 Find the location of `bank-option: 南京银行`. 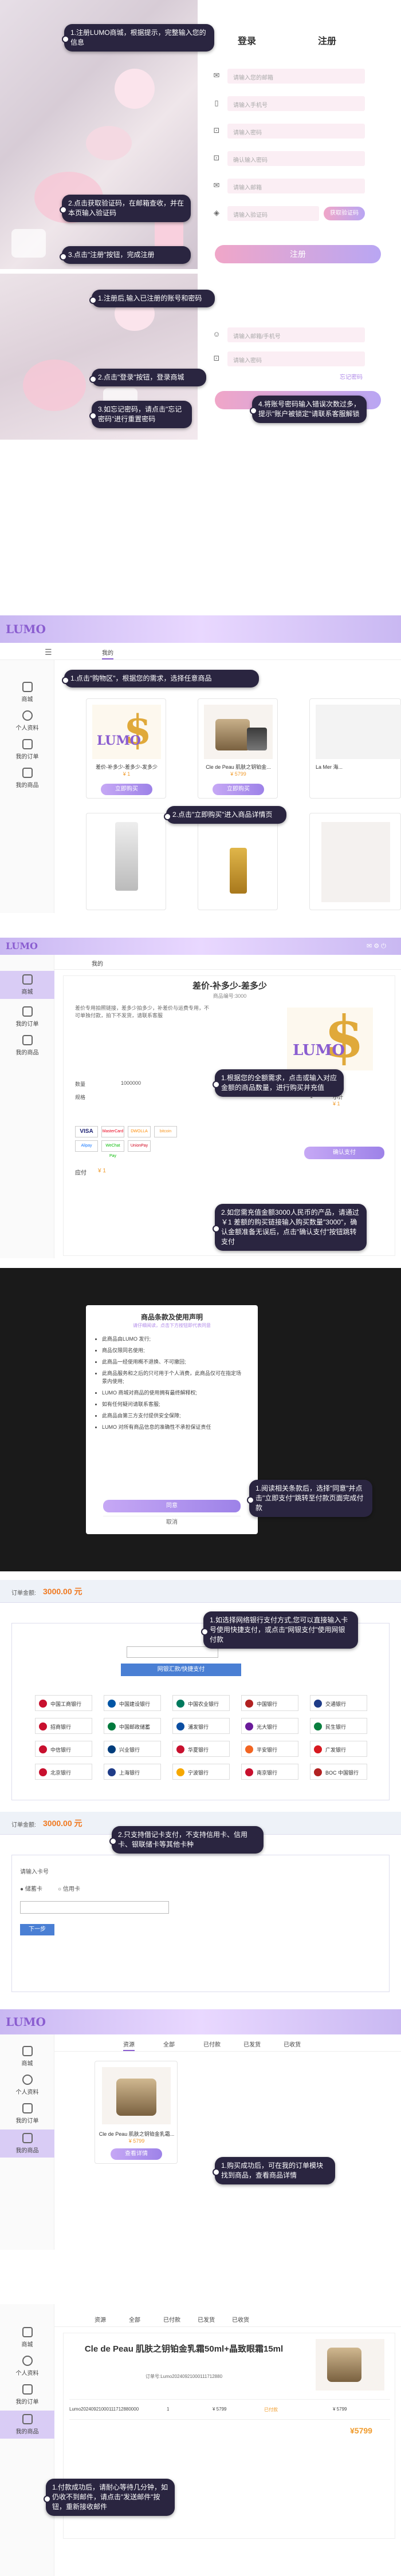

bank-option: 南京银行 is located at coordinates (269, 1772).